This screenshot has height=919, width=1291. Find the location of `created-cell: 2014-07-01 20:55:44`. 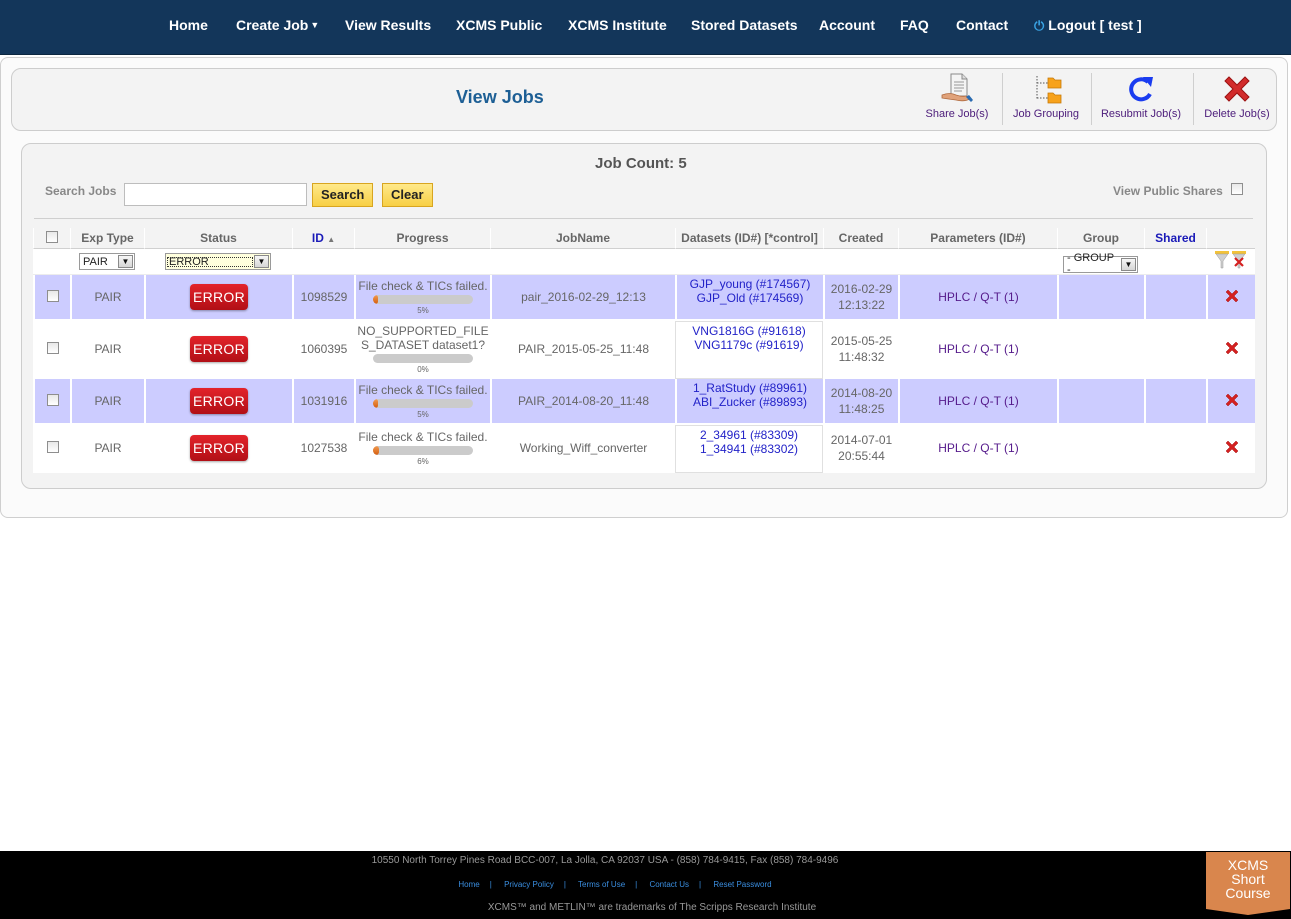

created-cell: 2014-07-01 20:55:44 is located at coordinates (860, 449).